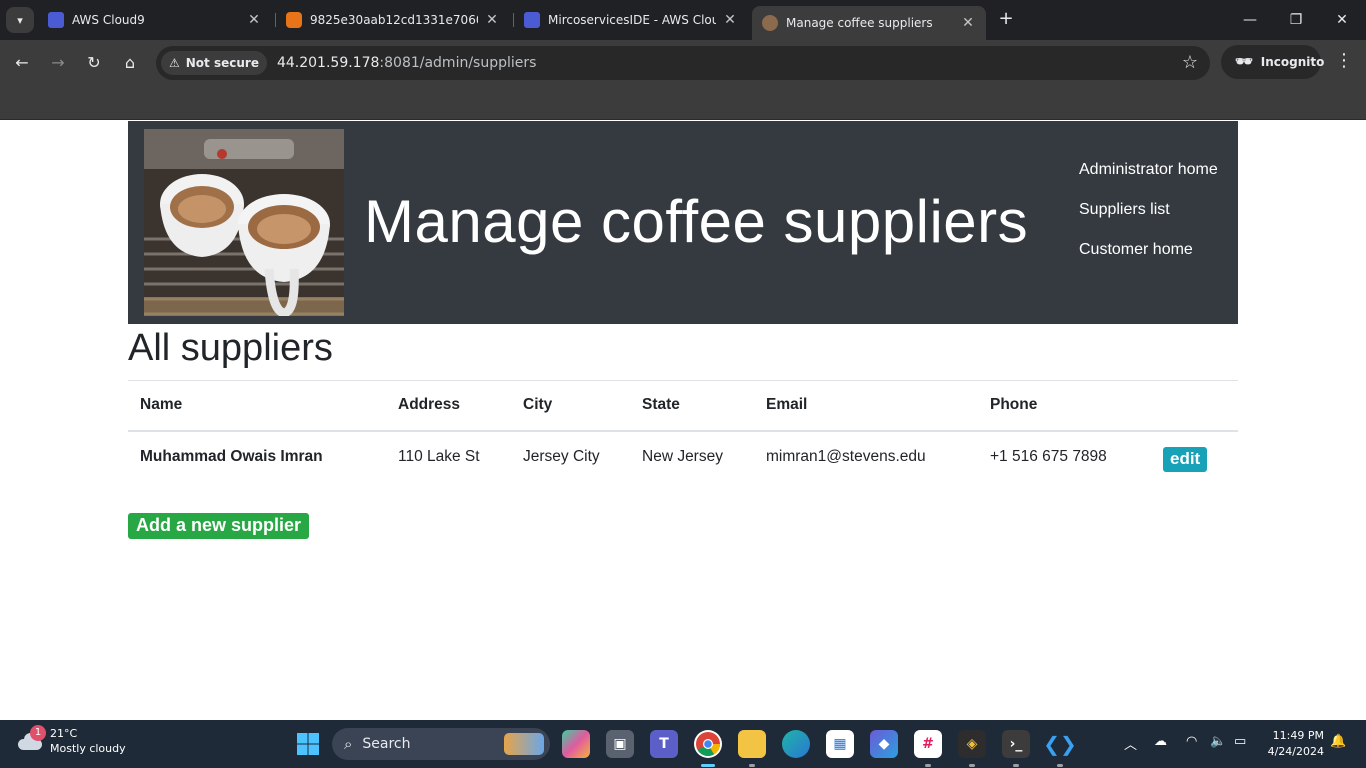 This screenshot has width=1366, height=768. Describe the element at coordinates (1190, 62) in the screenshot. I see `bookmark-star-icon: ☆` at that location.